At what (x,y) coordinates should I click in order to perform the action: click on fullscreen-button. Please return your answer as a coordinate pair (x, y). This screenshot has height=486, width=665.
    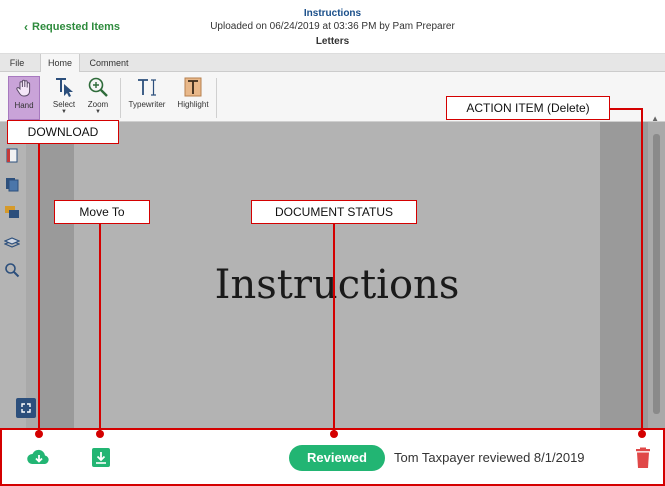
    Looking at the image, I should click on (26, 408).